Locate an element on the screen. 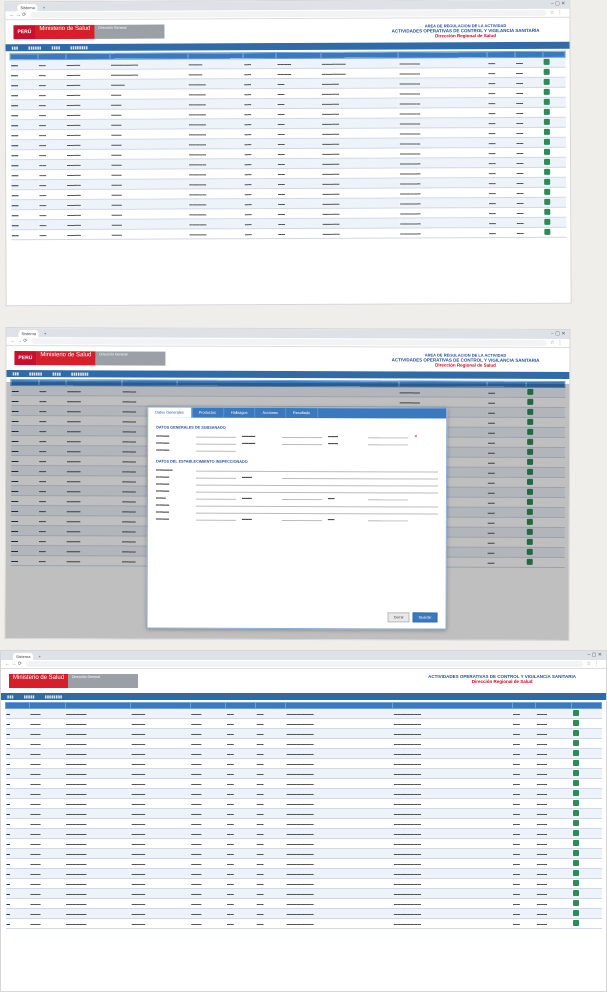  section-title: DATOS DEL ESTABLECIMIENTO INSPECCIONADO is located at coordinates (202, 461).